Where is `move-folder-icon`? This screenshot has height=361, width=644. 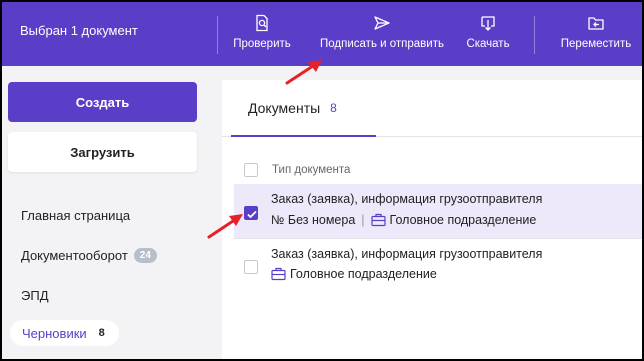
move-folder-icon is located at coordinates (596, 23).